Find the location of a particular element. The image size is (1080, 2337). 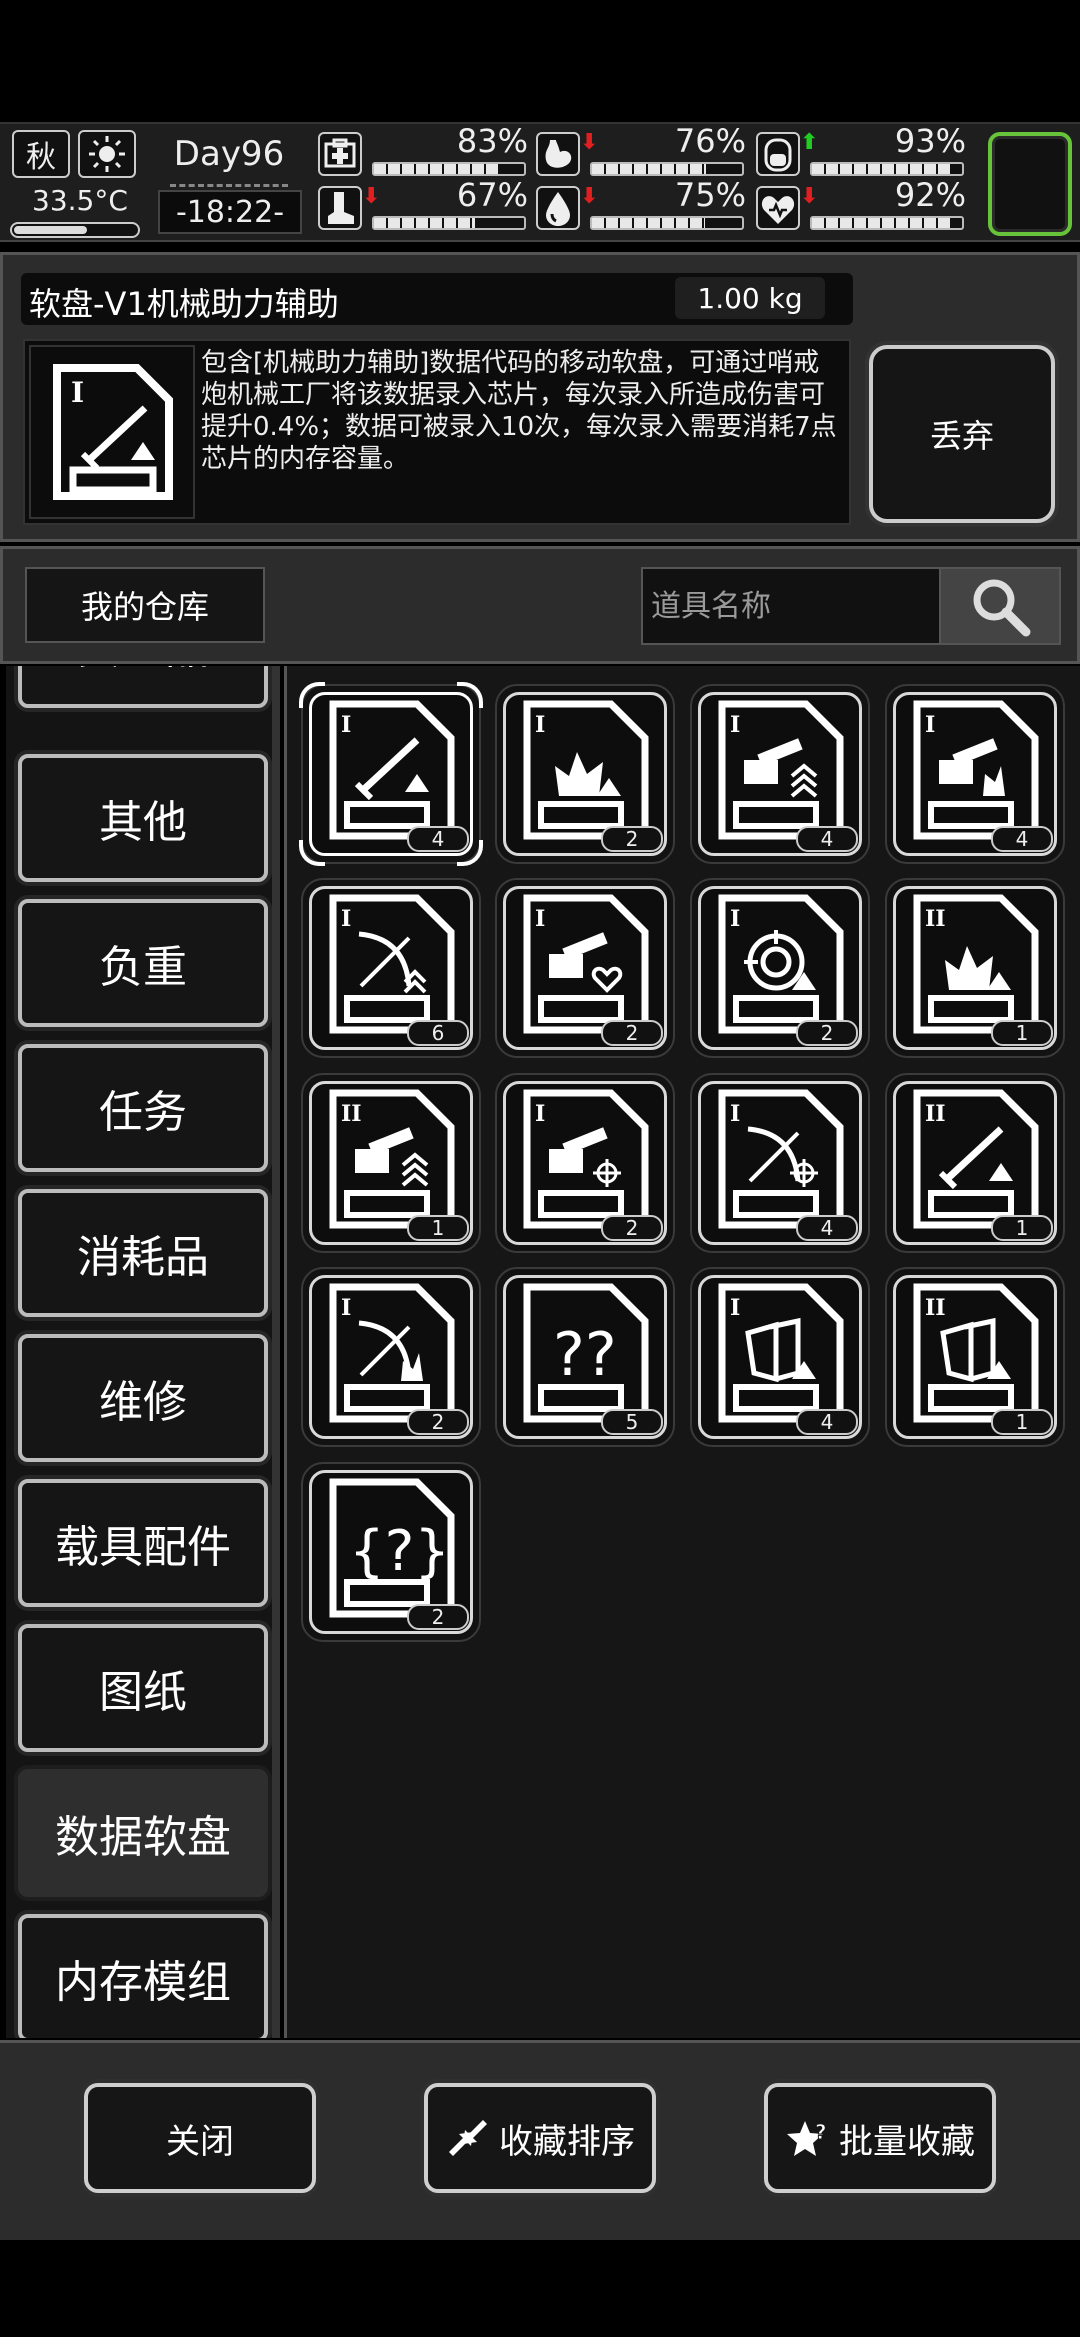

floppy-item: I6 is located at coordinates (391, 968).